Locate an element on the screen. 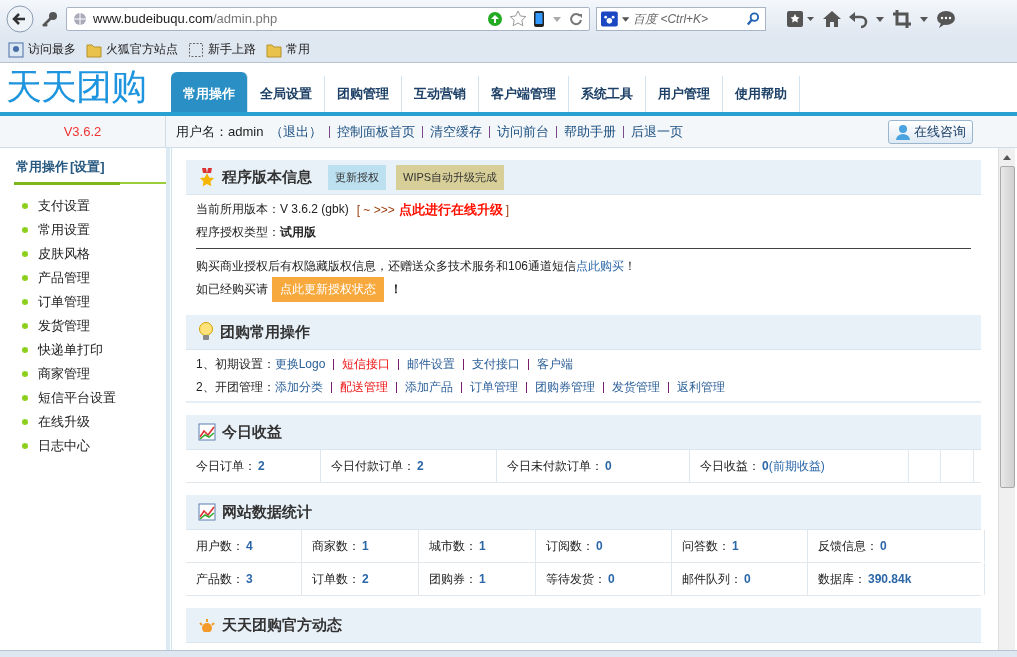 This screenshot has height=657, width=1017. reload-icon is located at coordinates (576, 18).